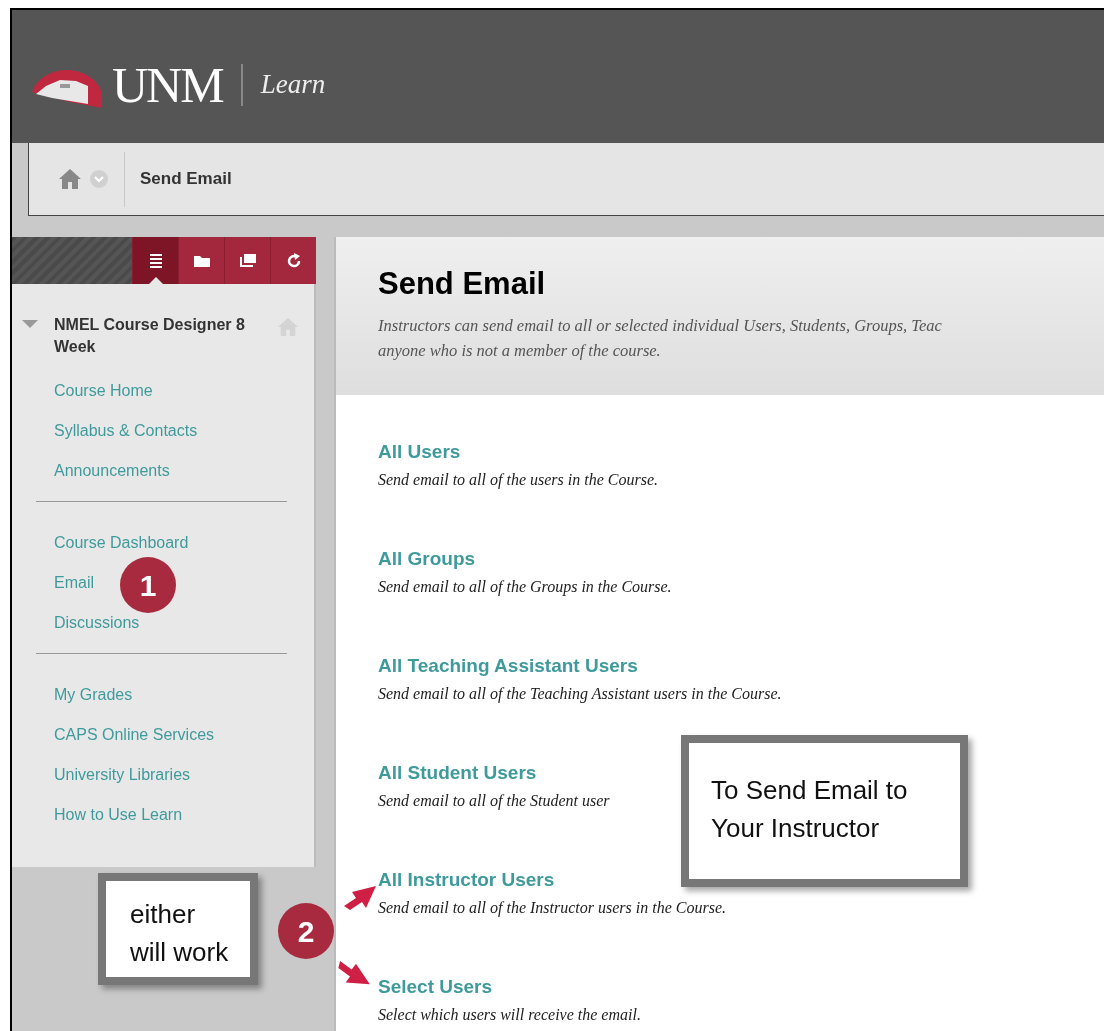 This screenshot has height=1031, width=1104. What do you see at coordinates (121, 543) in the screenshot?
I see `sidebar-link: Course Dashboard` at bounding box center [121, 543].